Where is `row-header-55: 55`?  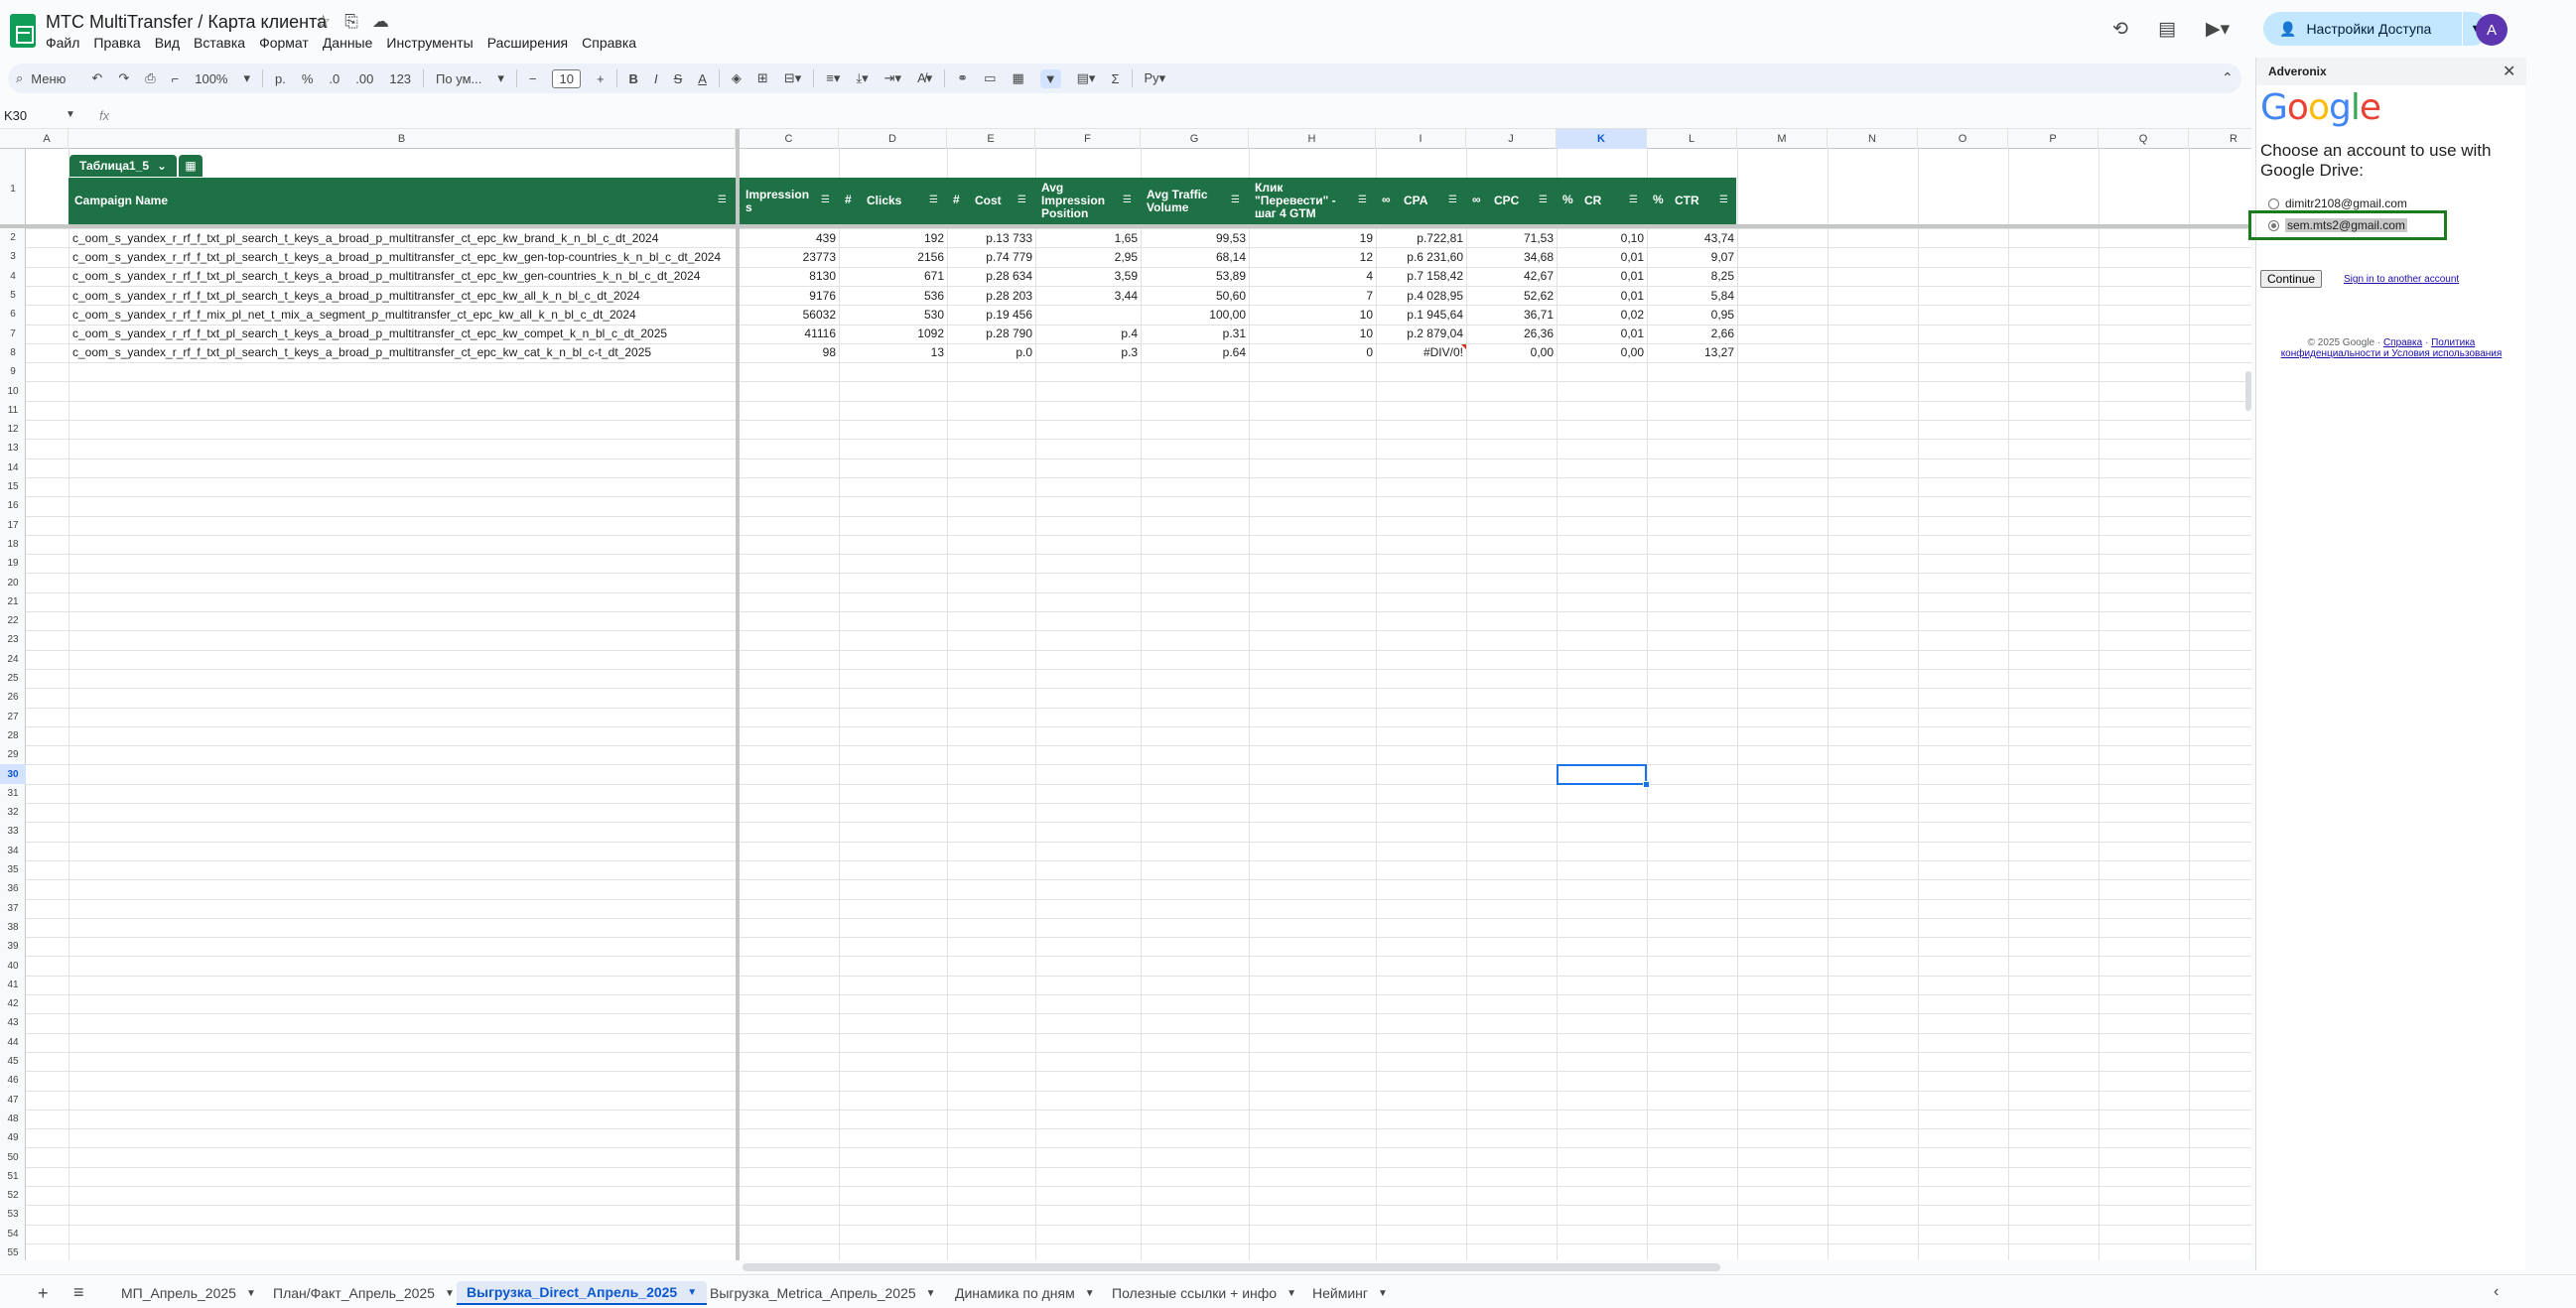
row-header-55: 55 is located at coordinates (13, 1251).